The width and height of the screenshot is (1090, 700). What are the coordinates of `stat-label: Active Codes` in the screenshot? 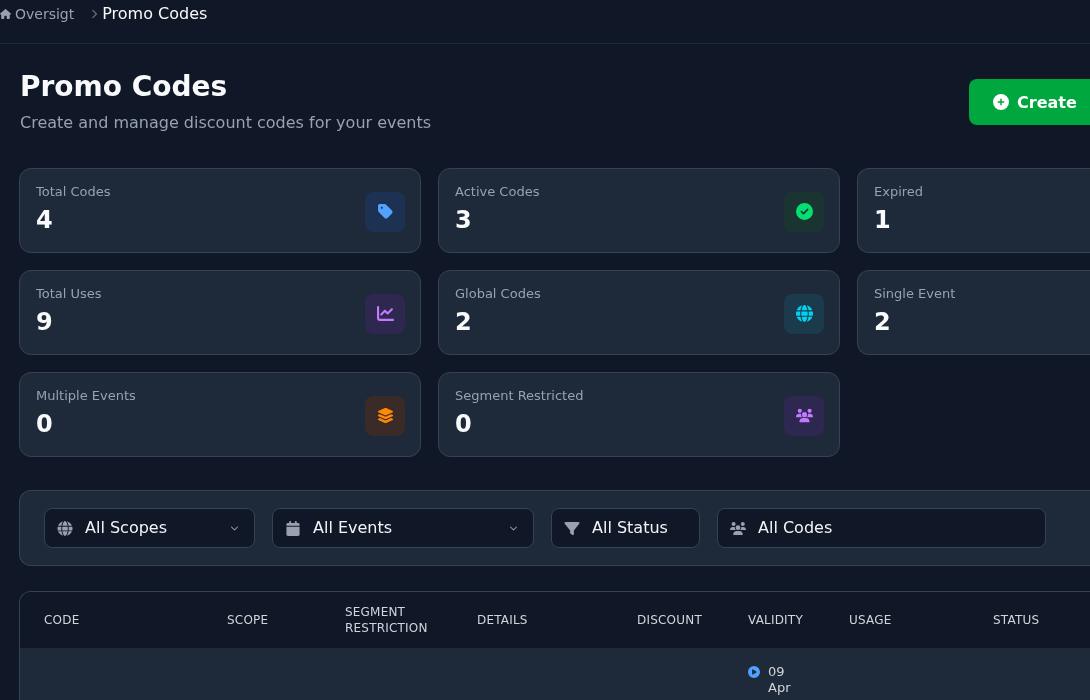 It's located at (497, 192).